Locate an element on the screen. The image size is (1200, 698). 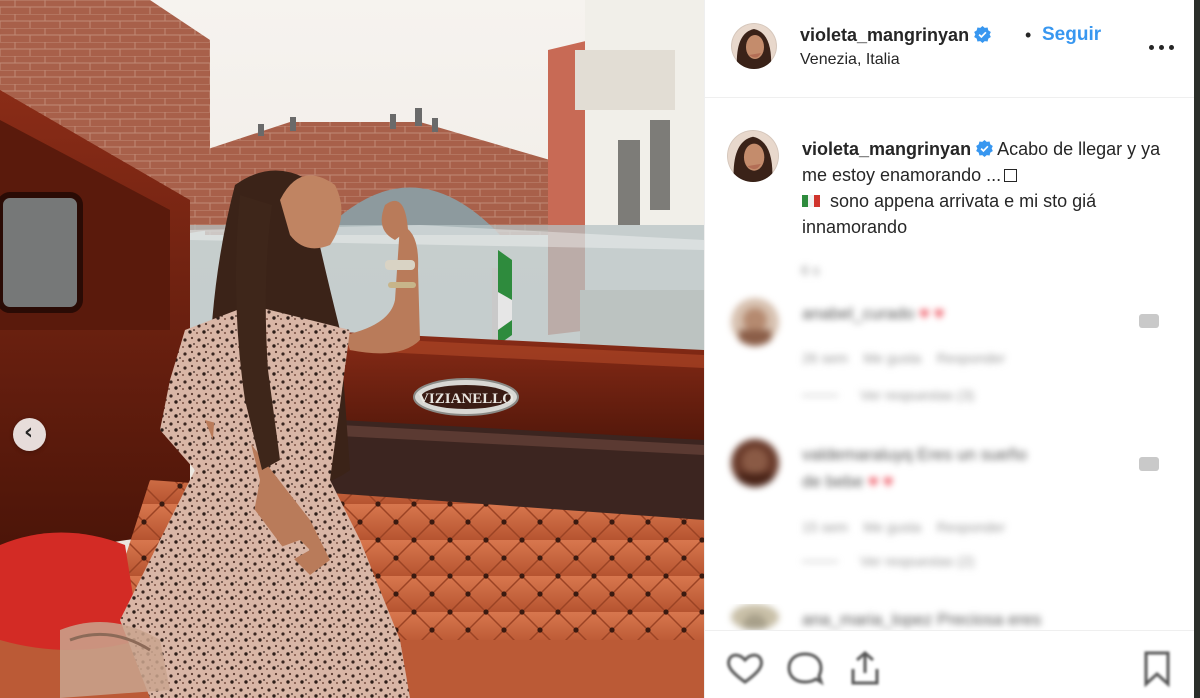
bookmark-icon is located at coordinates (1157, 668).